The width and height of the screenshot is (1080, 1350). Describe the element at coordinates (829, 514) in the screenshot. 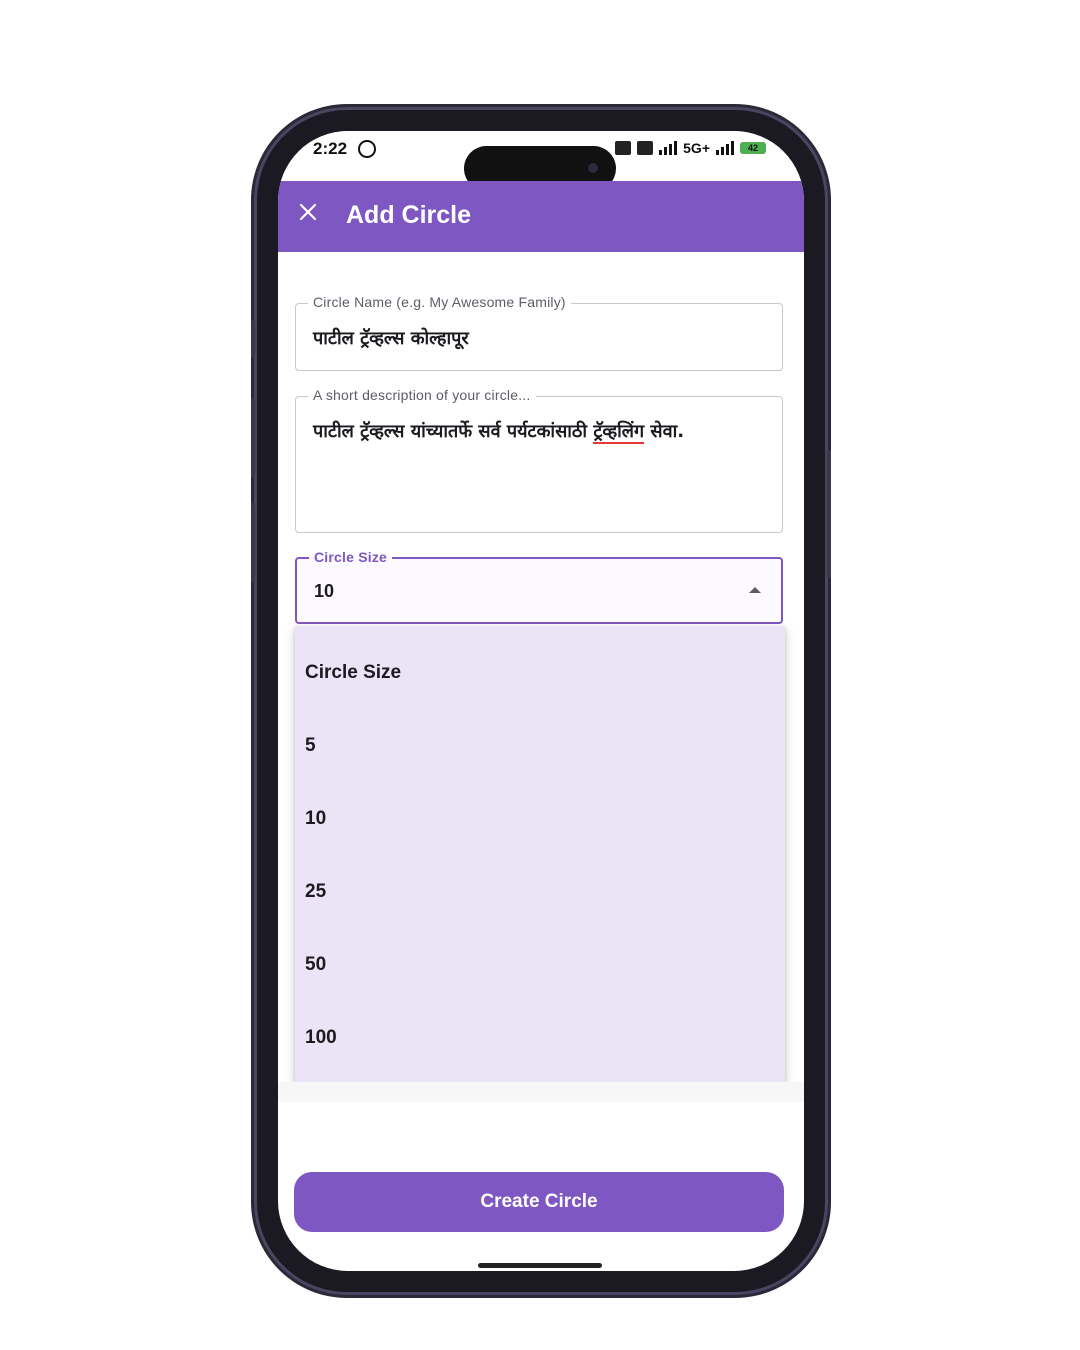

I see `power-button` at that location.